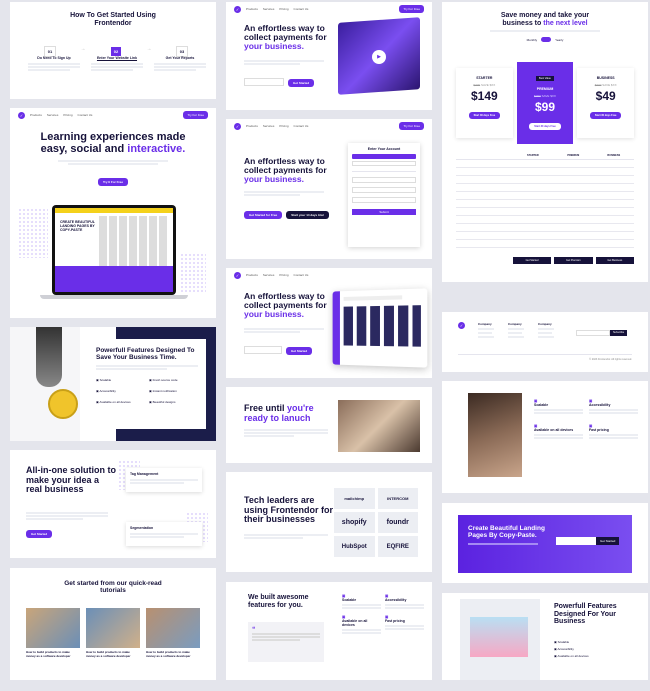 This screenshot has height=691, width=650. What do you see at coordinates (608, 541) in the screenshot?
I see `cta-button: Get Started` at bounding box center [608, 541].